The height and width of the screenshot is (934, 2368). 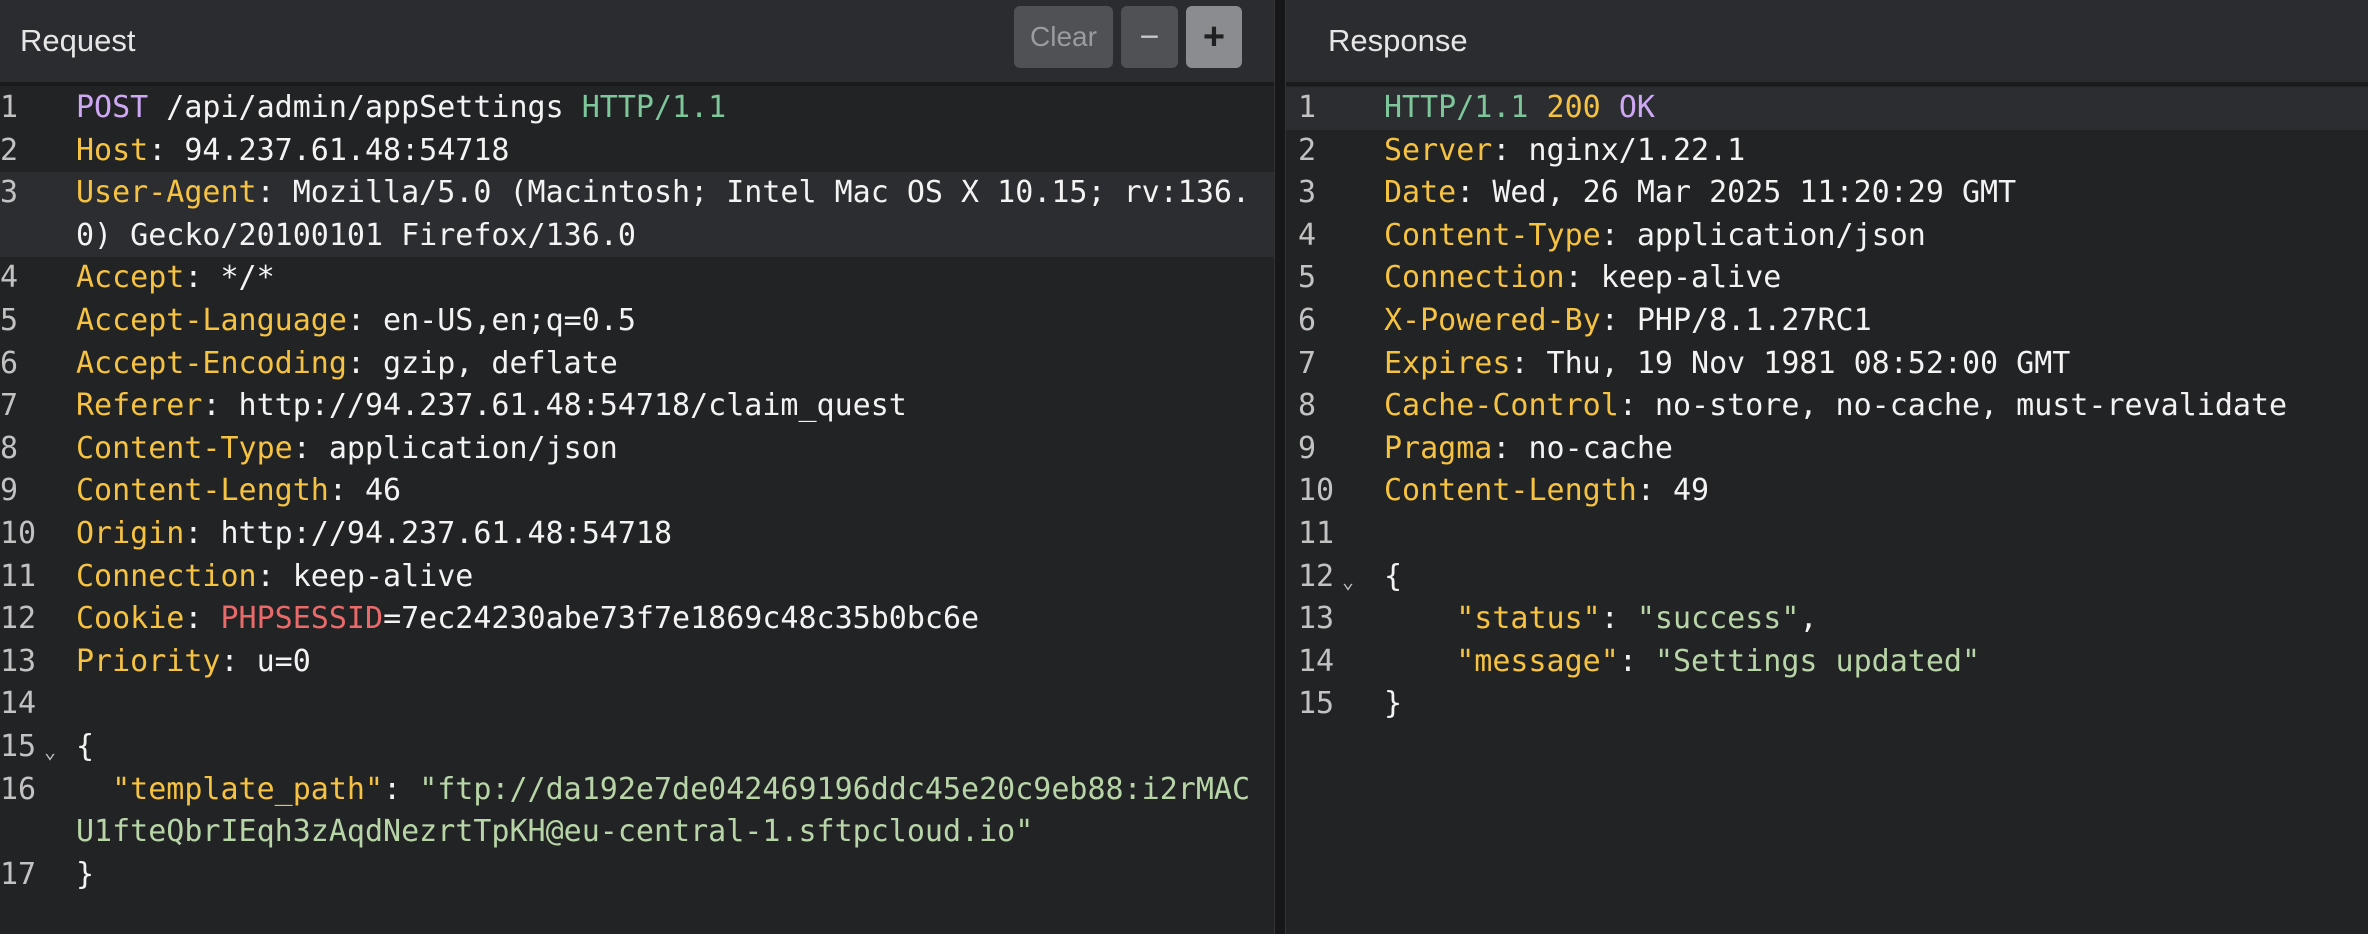 I want to click on code-line: 10 Origin: http://94.237.61.48:54718, so click(x=637, y=534).